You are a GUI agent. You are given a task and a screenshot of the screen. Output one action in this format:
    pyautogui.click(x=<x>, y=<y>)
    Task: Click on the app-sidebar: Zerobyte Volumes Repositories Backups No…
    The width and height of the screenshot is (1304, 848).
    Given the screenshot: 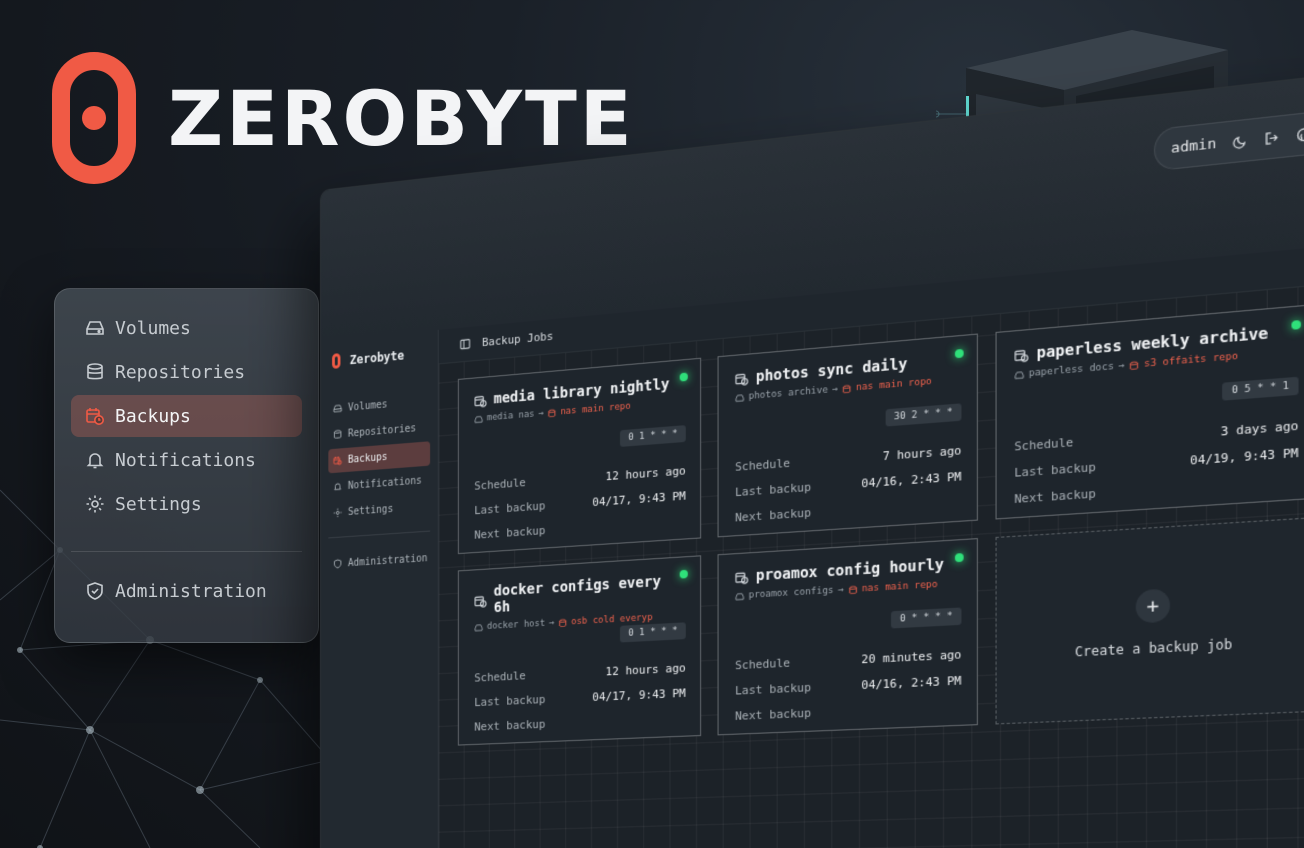 What is the action you would take?
    pyautogui.click(x=380, y=589)
    